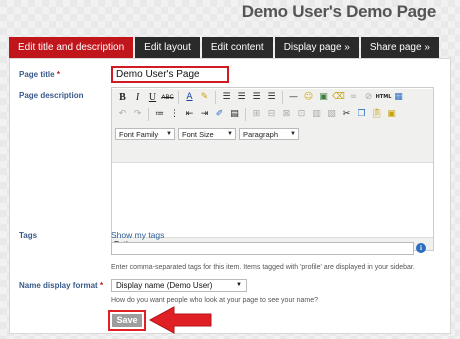 This screenshot has height=339, width=460. I want to click on font-family-select: Font Family ▼, so click(145, 134).